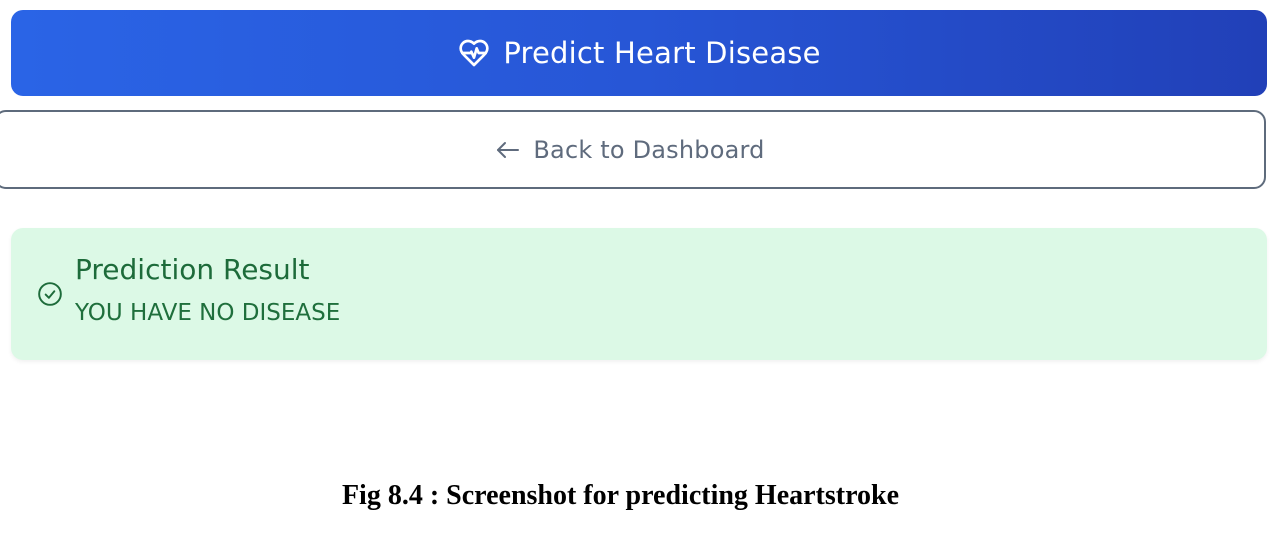 Image resolution: width=1281 pixels, height=543 pixels. What do you see at coordinates (662, 53) in the screenshot?
I see `predict-button-label: Predict Heart Disease` at bounding box center [662, 53].